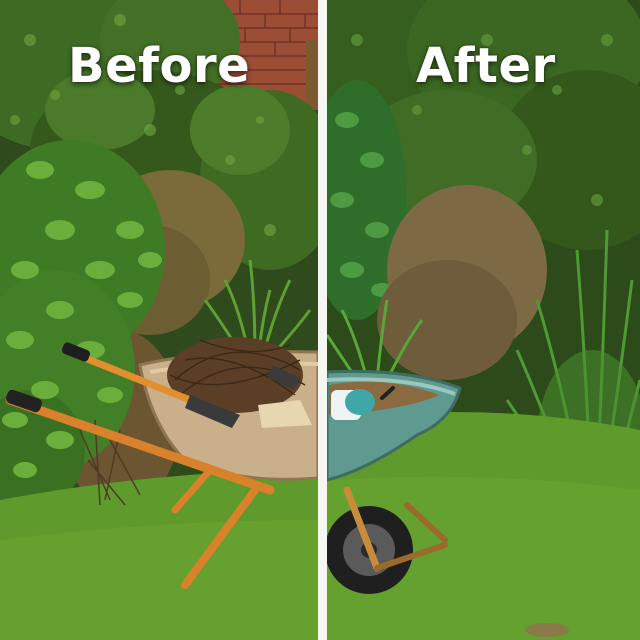 The height and width of the screenshot is (640, 640). Describe the element at coordinates (159, 66) in the screenshot. I see `before-label: Before` at that location.